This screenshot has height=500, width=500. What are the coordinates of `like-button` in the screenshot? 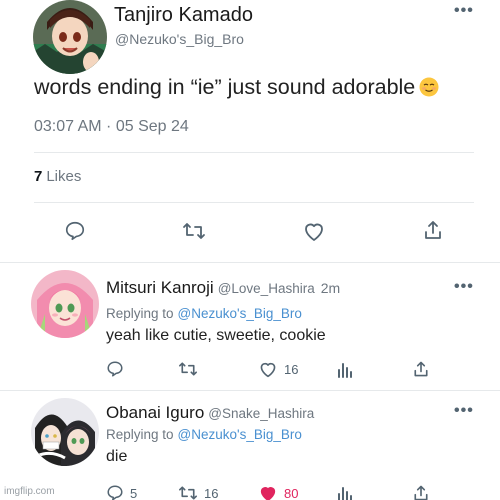 It's located at (314, 231).